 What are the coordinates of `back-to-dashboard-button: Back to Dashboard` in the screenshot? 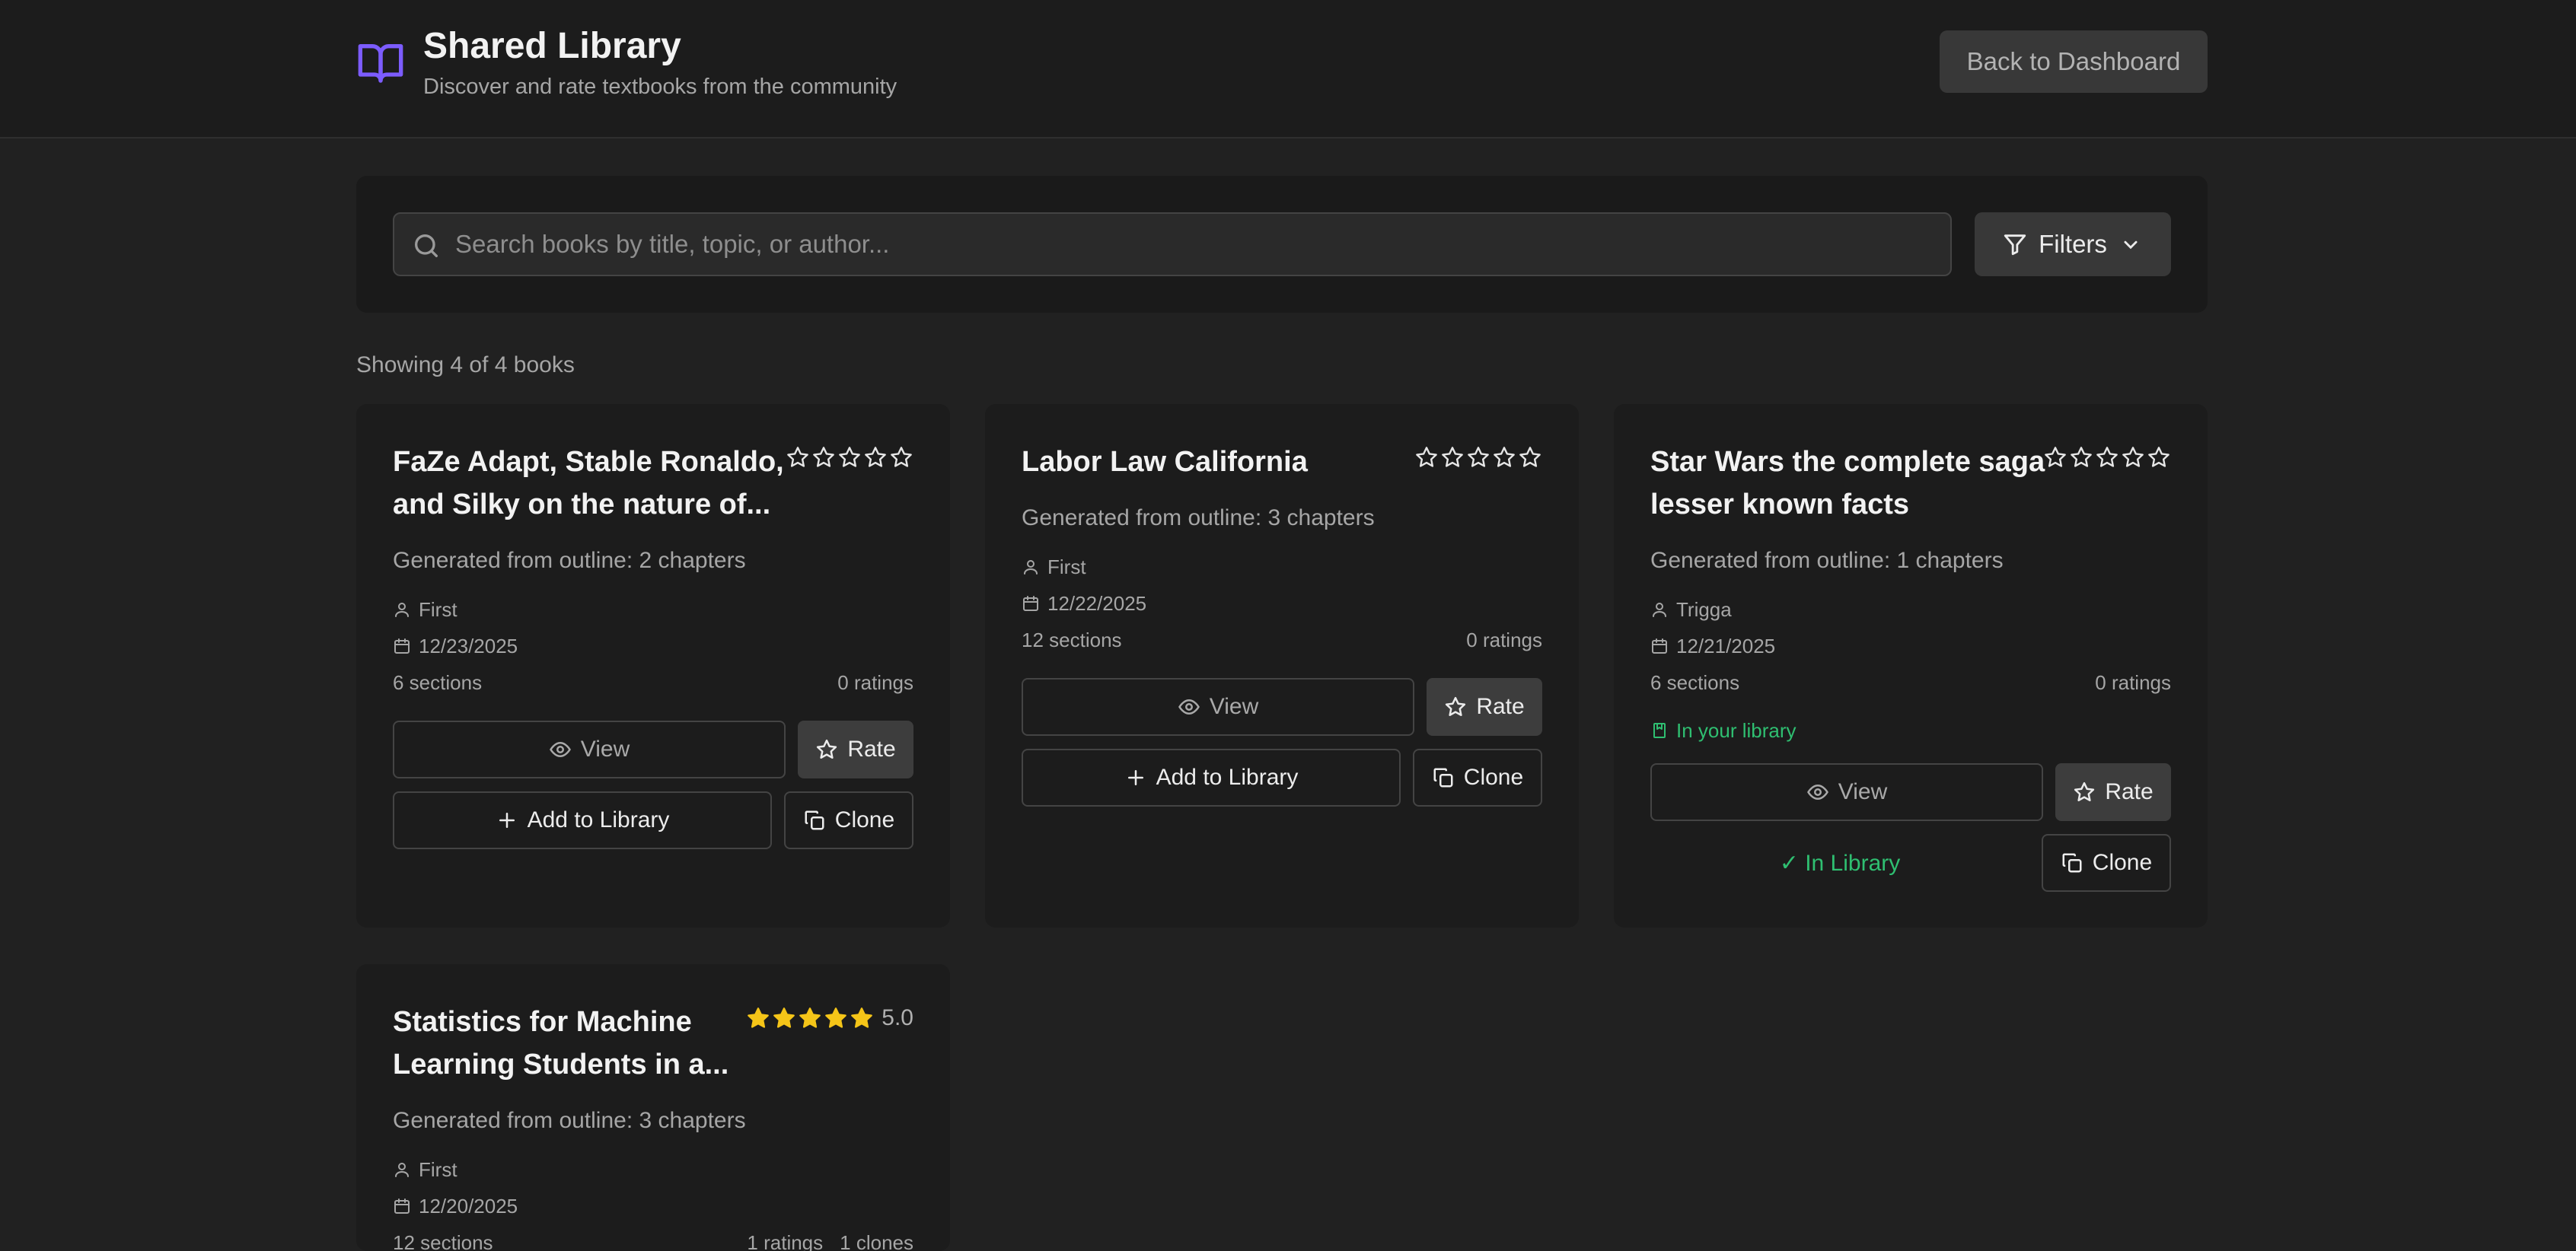 It's located at (2074, 62).